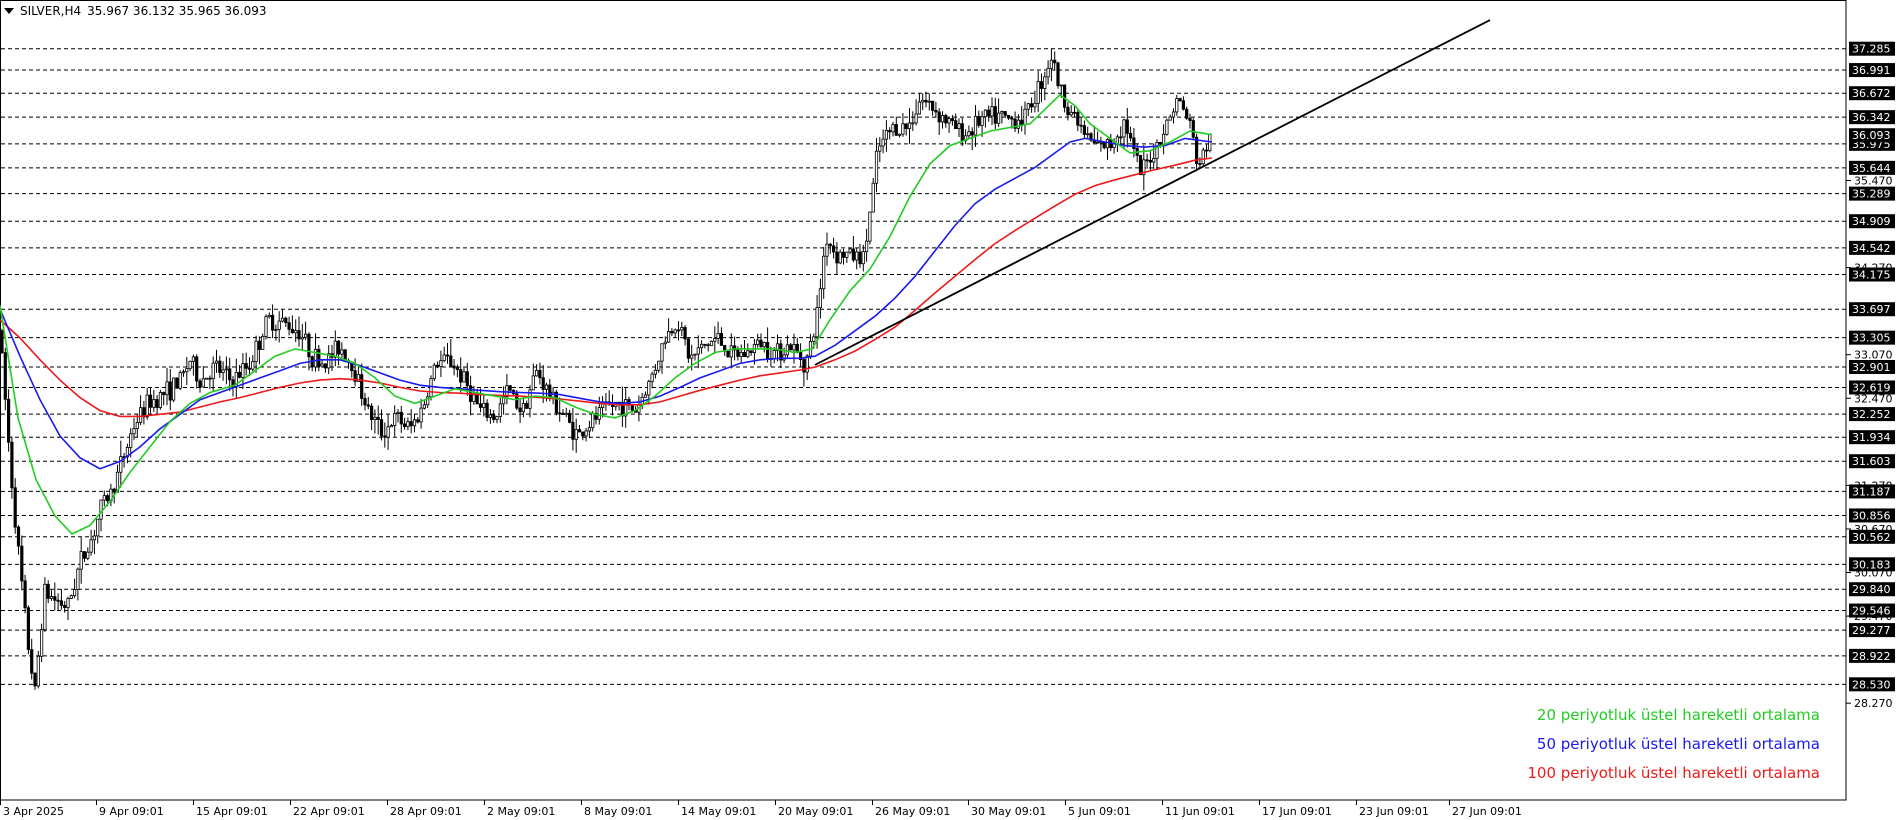  I want to click on x-tick-label: 20 May 09:01, so click(815, 811).